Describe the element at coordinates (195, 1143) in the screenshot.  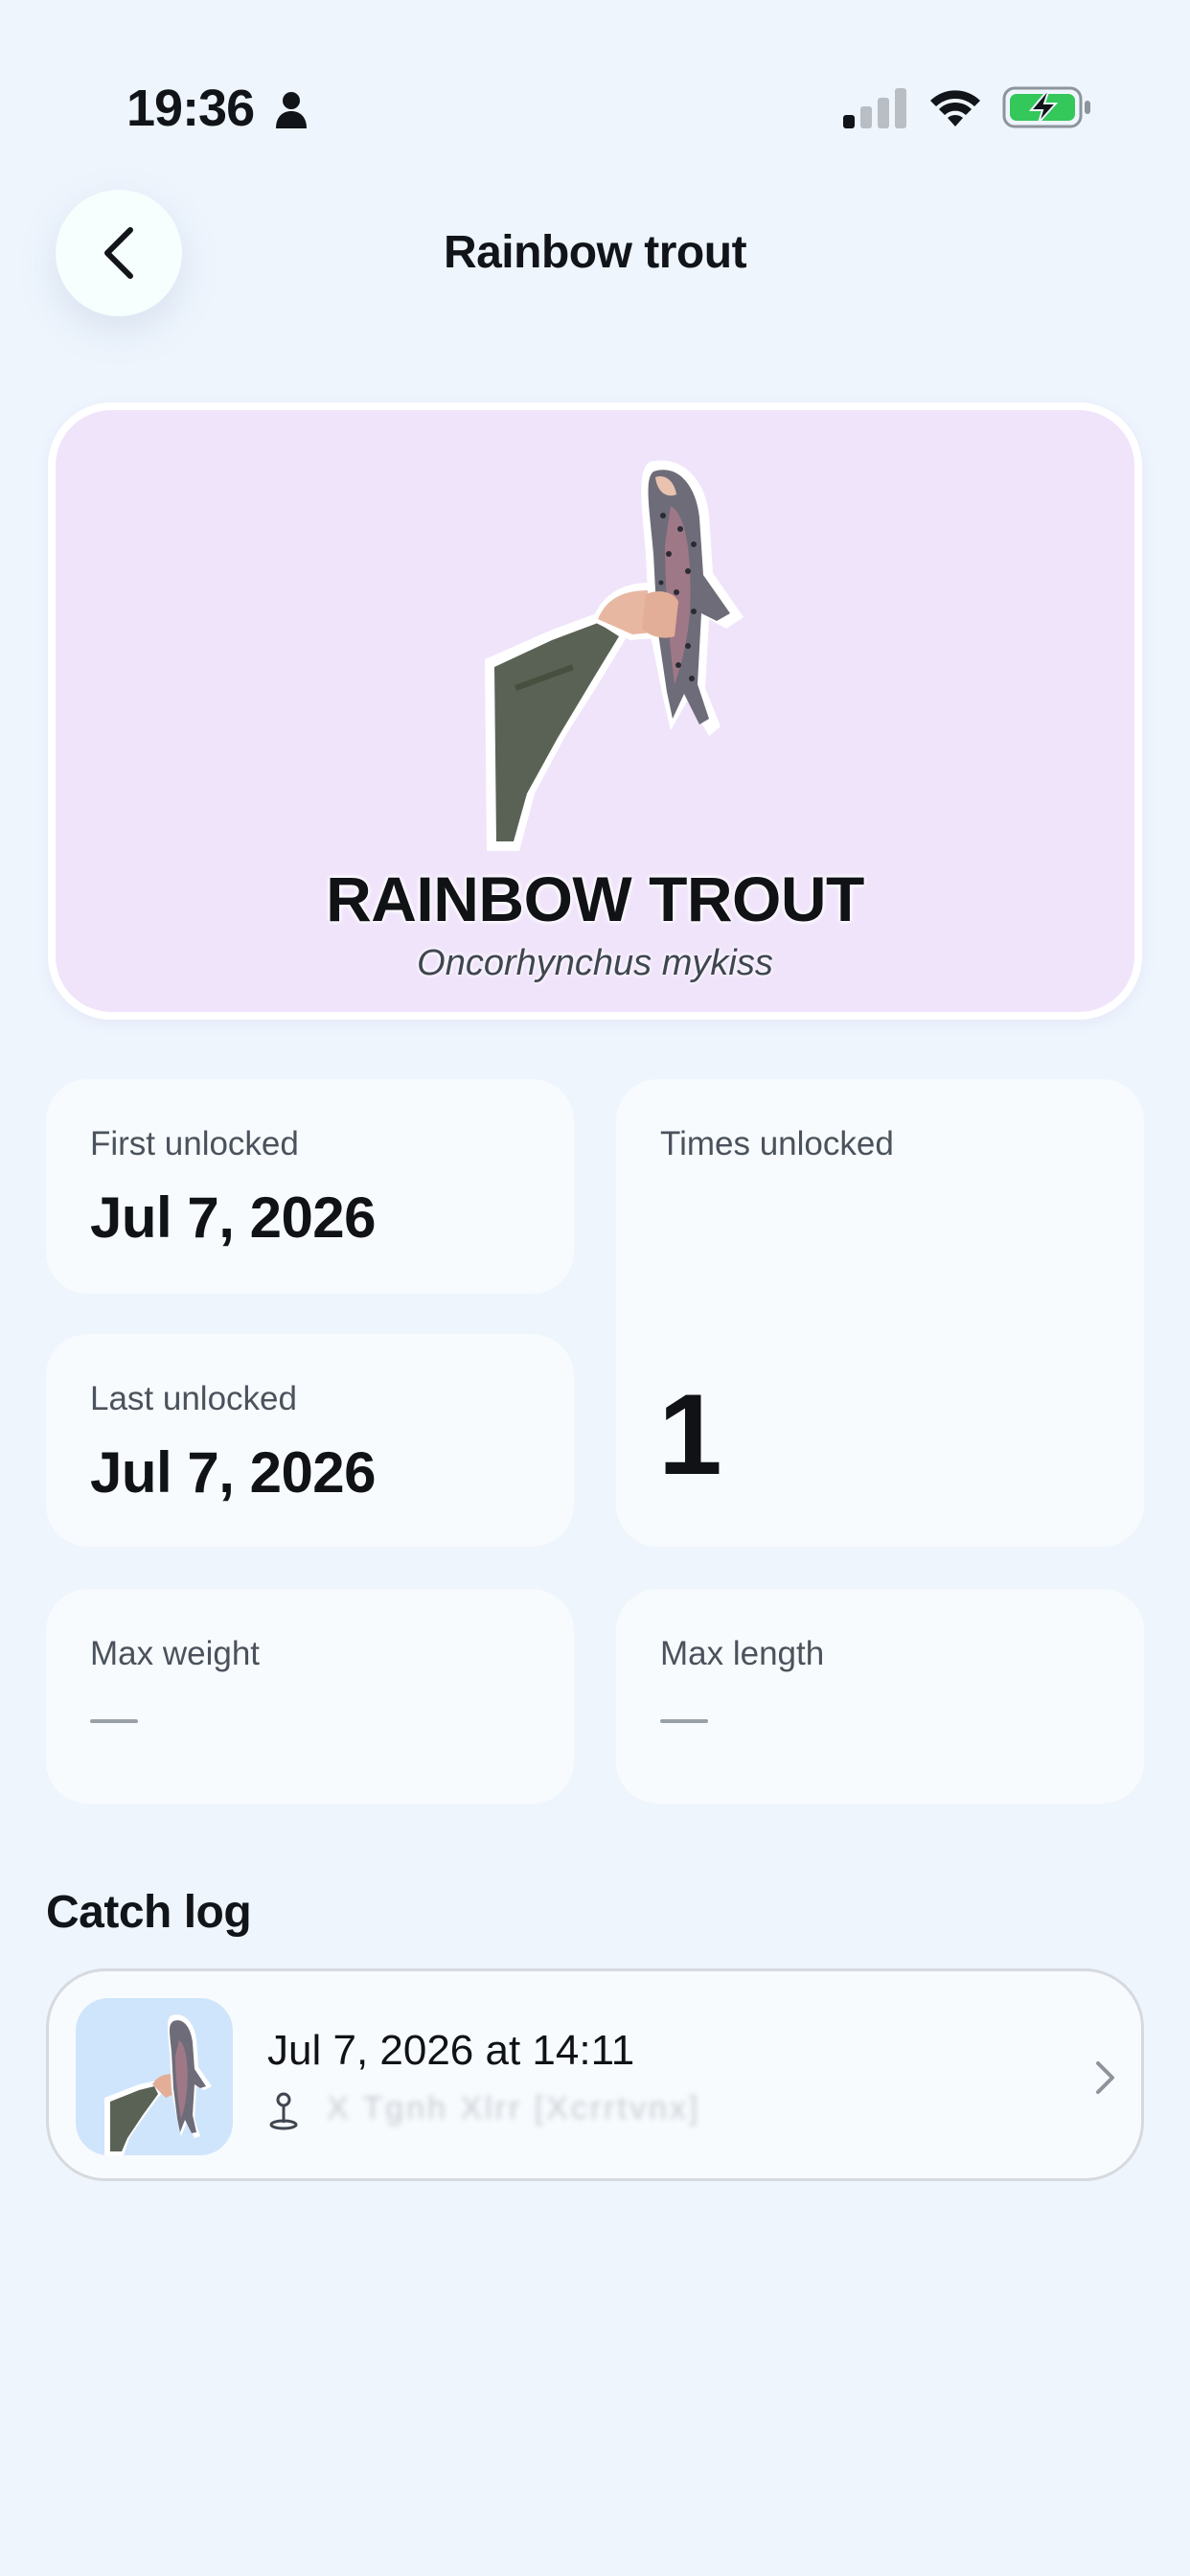
I see `stat-label: First unlocked` at that location.